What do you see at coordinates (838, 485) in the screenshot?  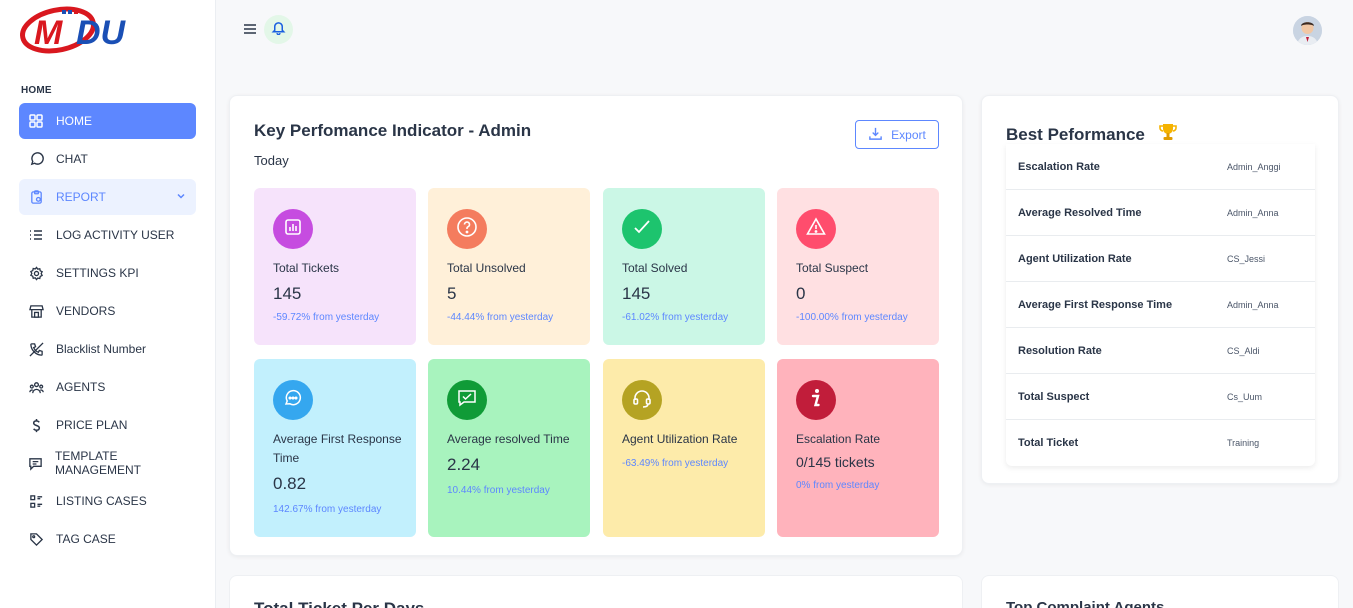 I see `tile-change: 0% from yesterday` at bounding box center [838, 485].